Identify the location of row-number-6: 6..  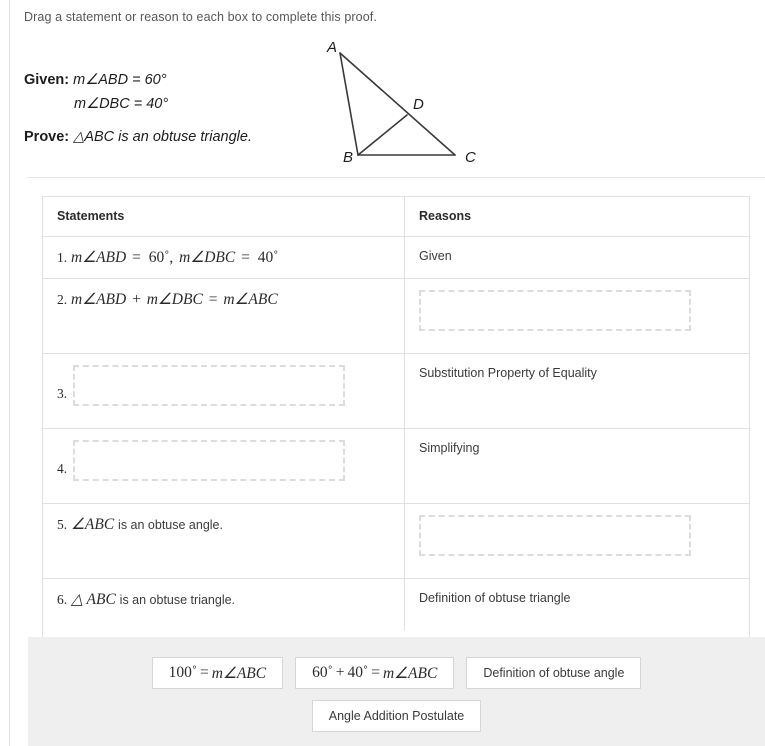
(62, 599).